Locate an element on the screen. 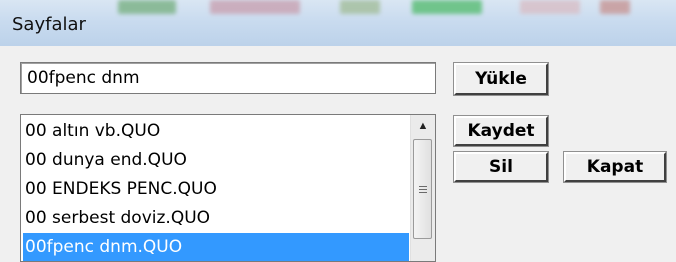 Image resolution: width=676 pixels, height=262 pixels. load-button: Yükle is located at coordinates (501, 79).